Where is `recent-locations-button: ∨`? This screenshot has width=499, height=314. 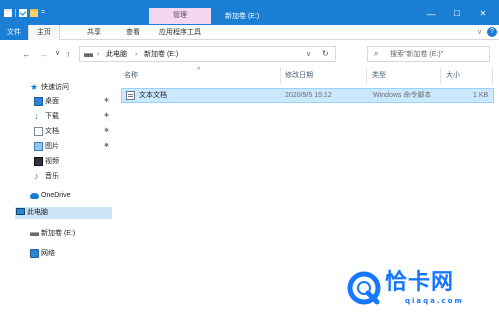
recent-locations-button: ∨ is located at coordinates (57, 54).